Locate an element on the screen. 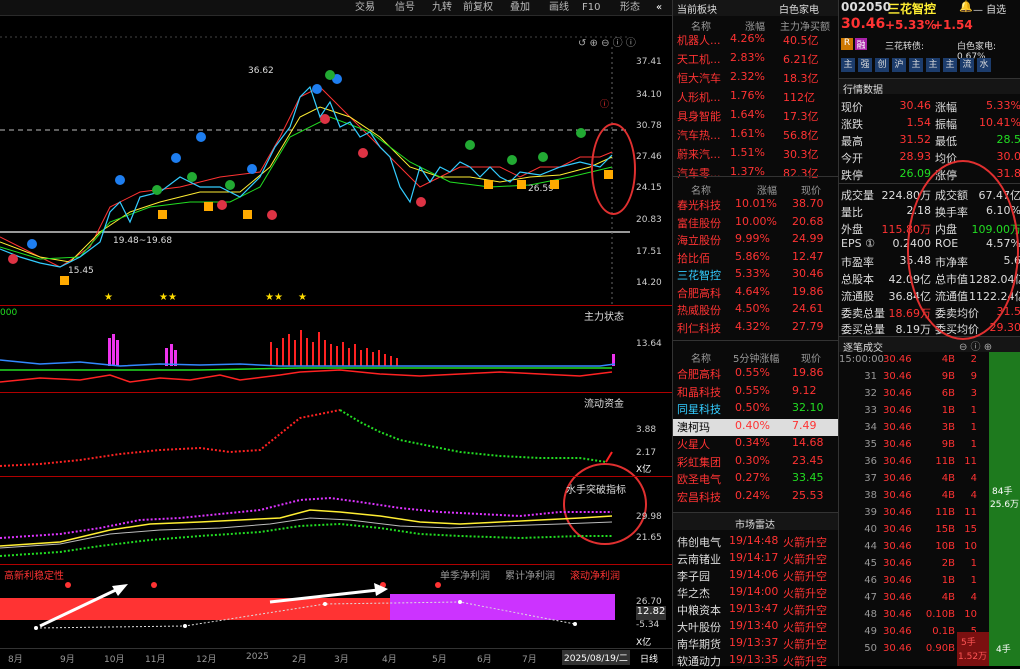  radar-row: 中粮资本 19/13:47 火箭升空 is located at coordinates (756, 610).